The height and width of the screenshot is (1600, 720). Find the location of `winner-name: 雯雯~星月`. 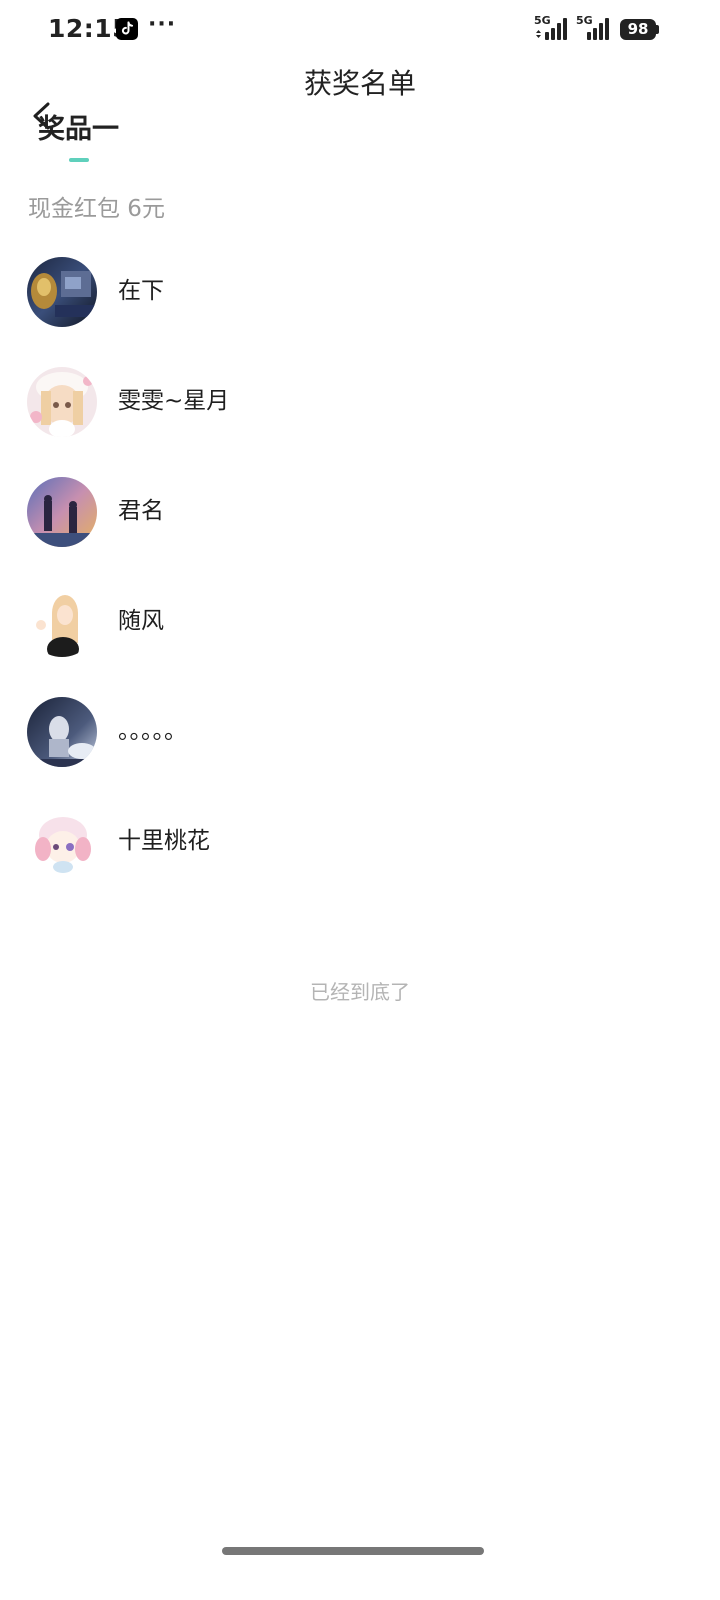

winner-name: 雯雯~星月 is located at coordinates (174, 401).